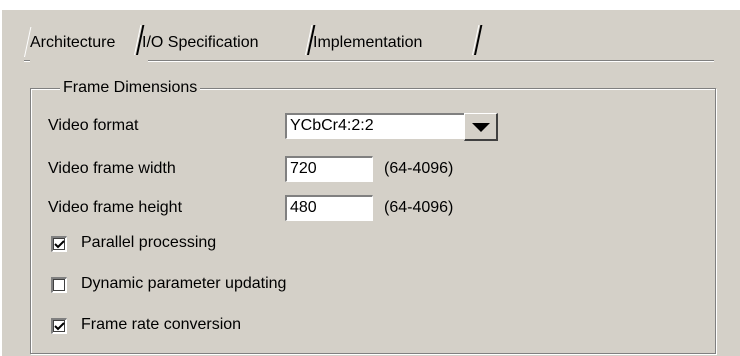 This screenshot has height=356, width=740. What do you see at coordinates (93, 125) in the screenshot?
I see `video-format-label: Video format` at bounding box center [93, 125].